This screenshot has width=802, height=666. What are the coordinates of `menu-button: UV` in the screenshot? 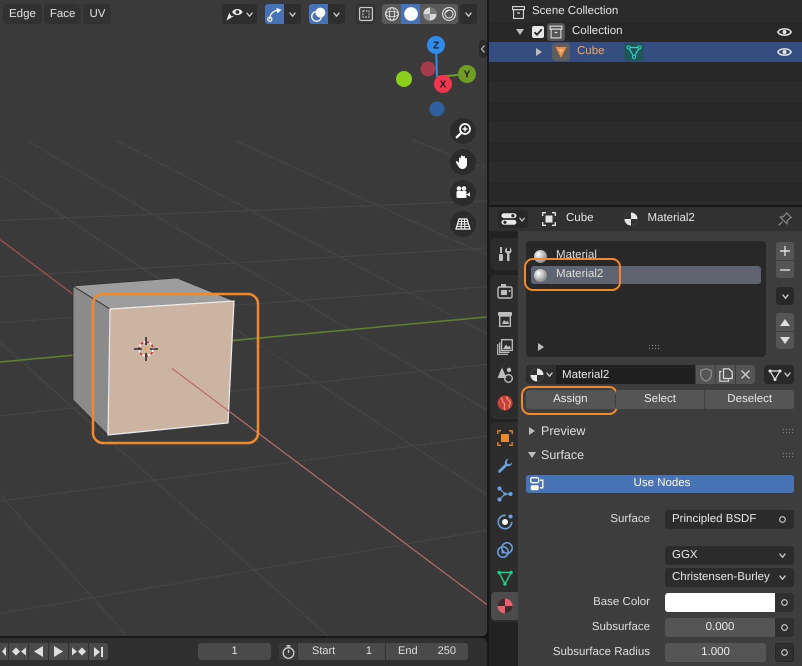 It's located at (97, 14).